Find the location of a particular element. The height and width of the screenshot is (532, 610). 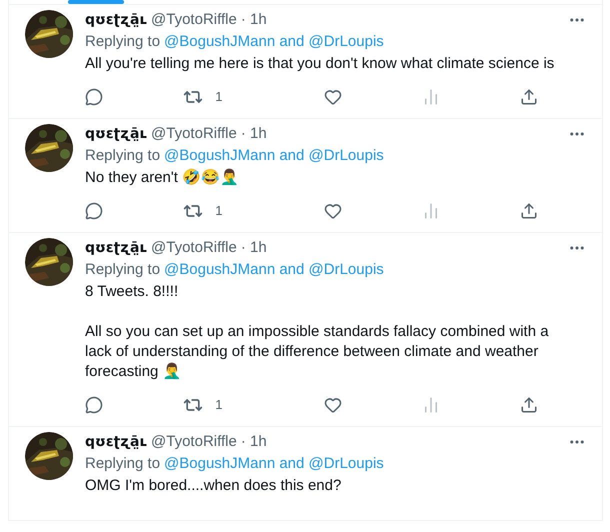

tweet-text: 8 Tweets. 8!!!! is located at coordinates (132, 292).